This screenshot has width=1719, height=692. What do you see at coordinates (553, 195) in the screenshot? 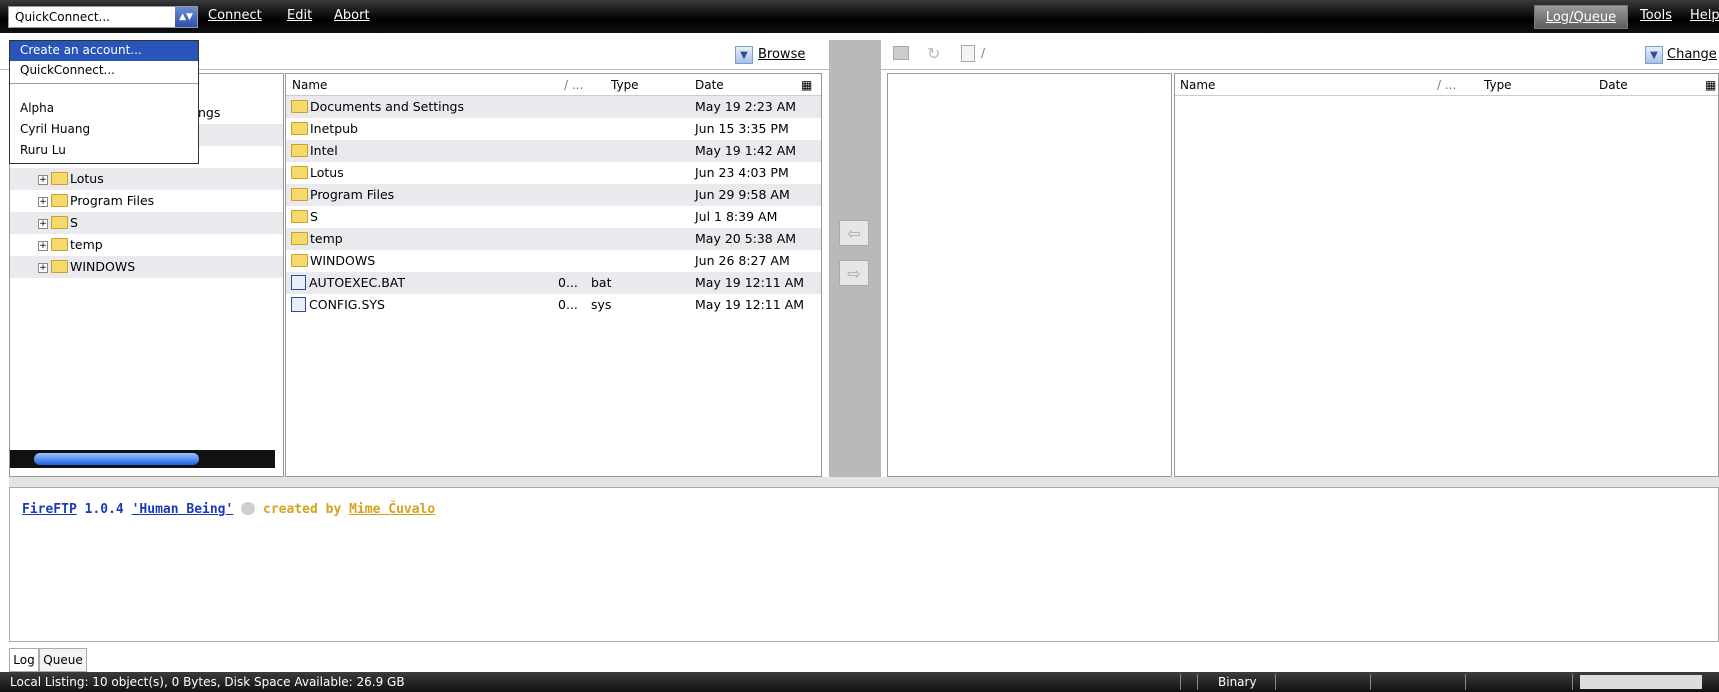
I see `table-row: Program Files Jun 29 9:58 AM` at bounding box center [553, 195].